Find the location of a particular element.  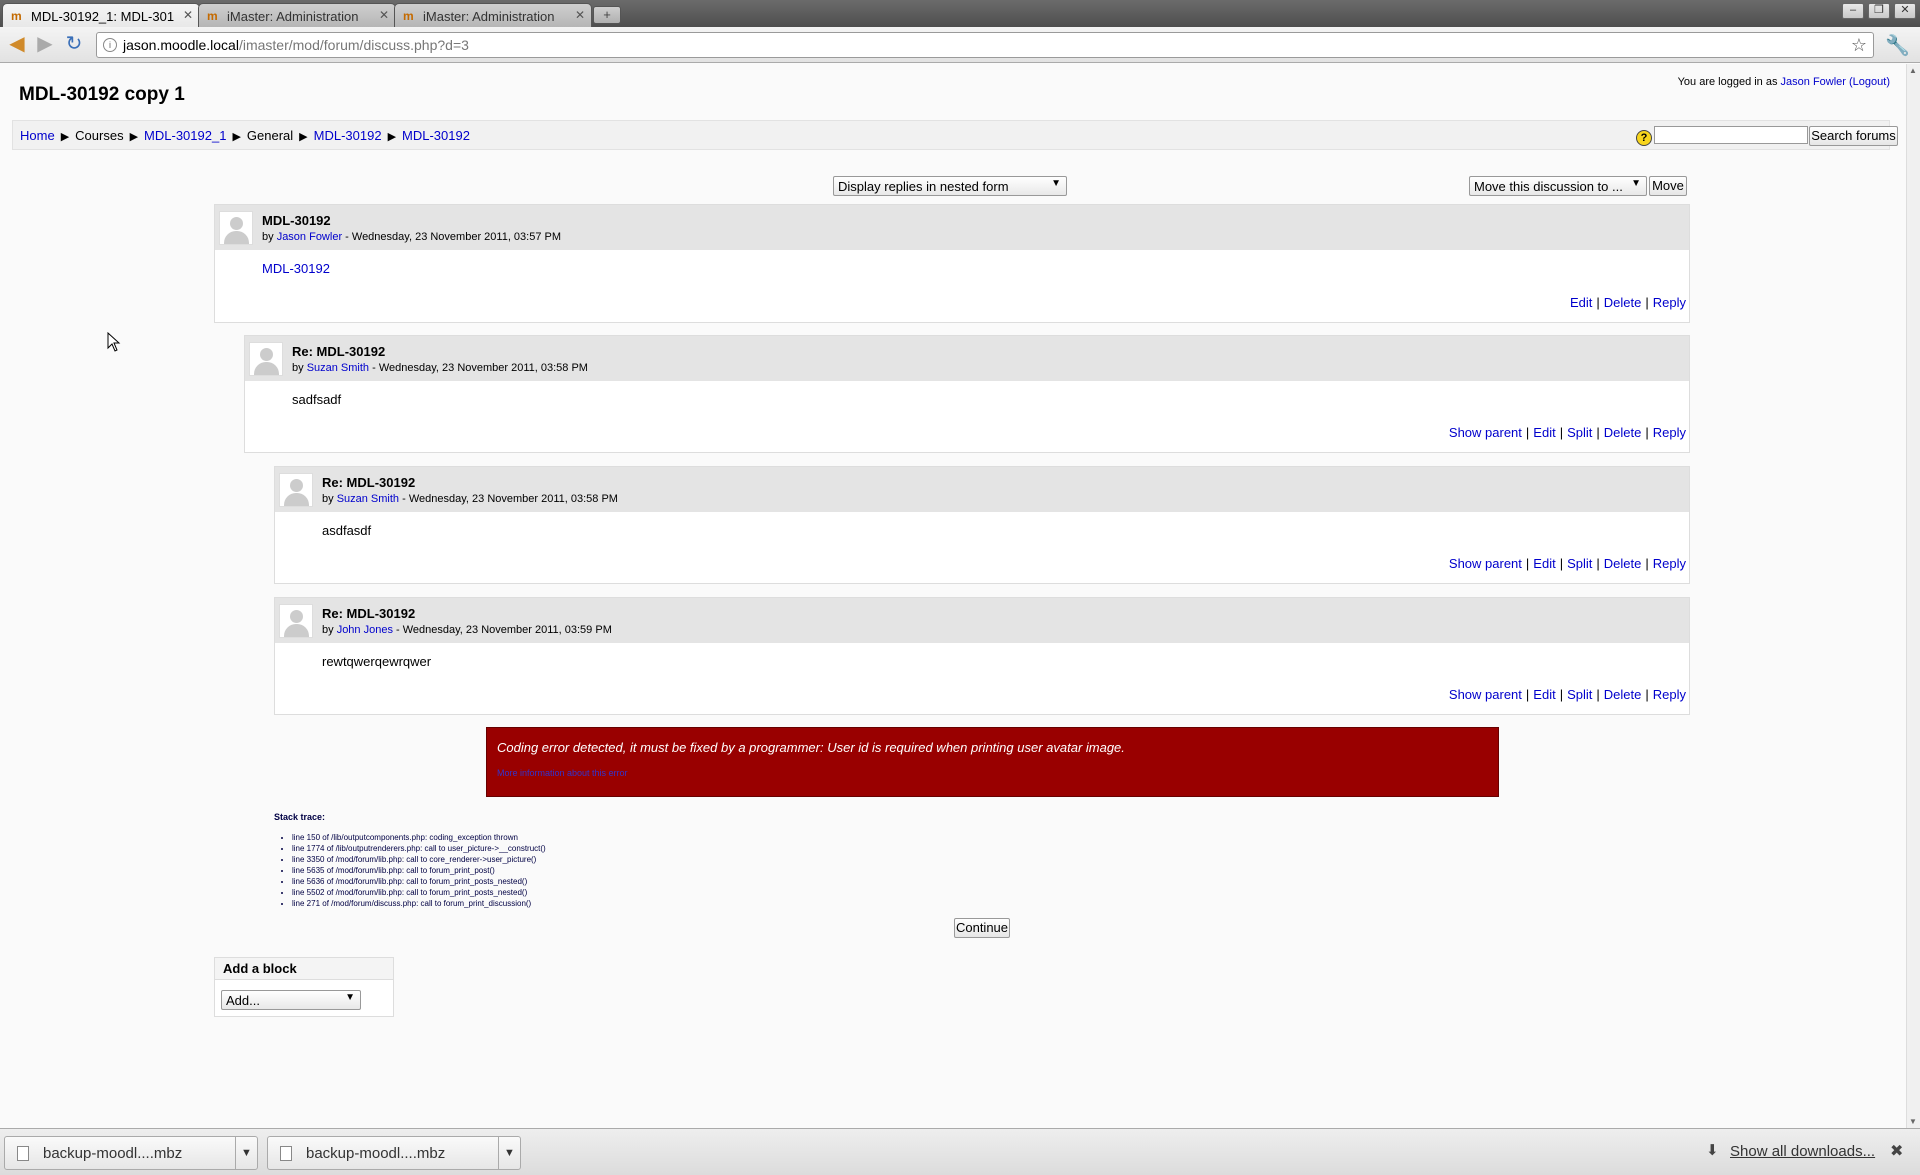

user-link: Jason Fowler is located at coordinates (1813, 82).